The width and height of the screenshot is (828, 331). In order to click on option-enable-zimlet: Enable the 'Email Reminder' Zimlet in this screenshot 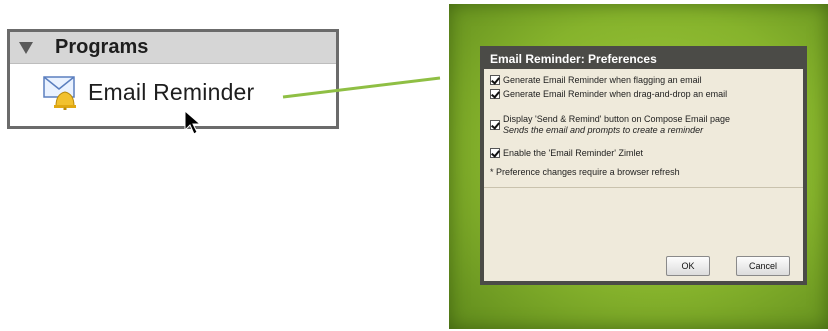, I will do `click(643, 153)`.